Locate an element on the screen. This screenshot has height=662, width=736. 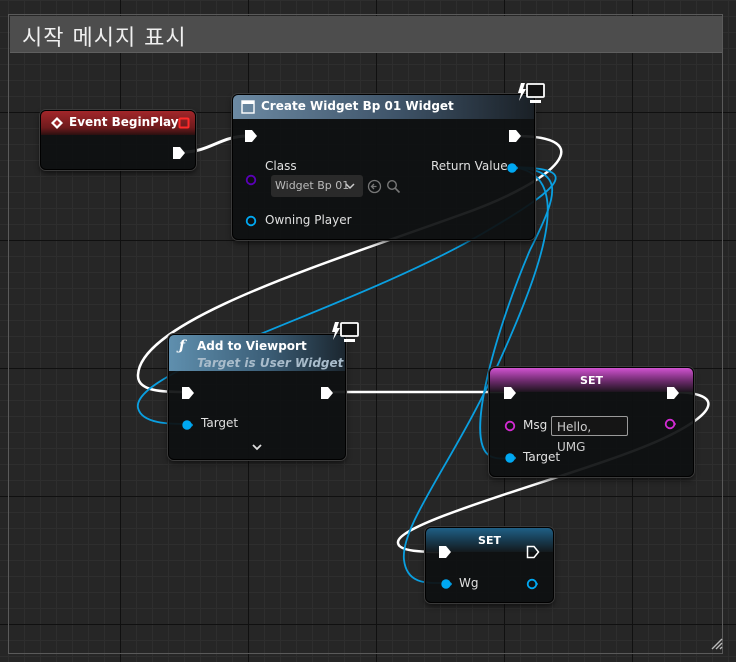
create-widget-title: Create Widget Bp 01 Widget is located at coordinates (357, 106).